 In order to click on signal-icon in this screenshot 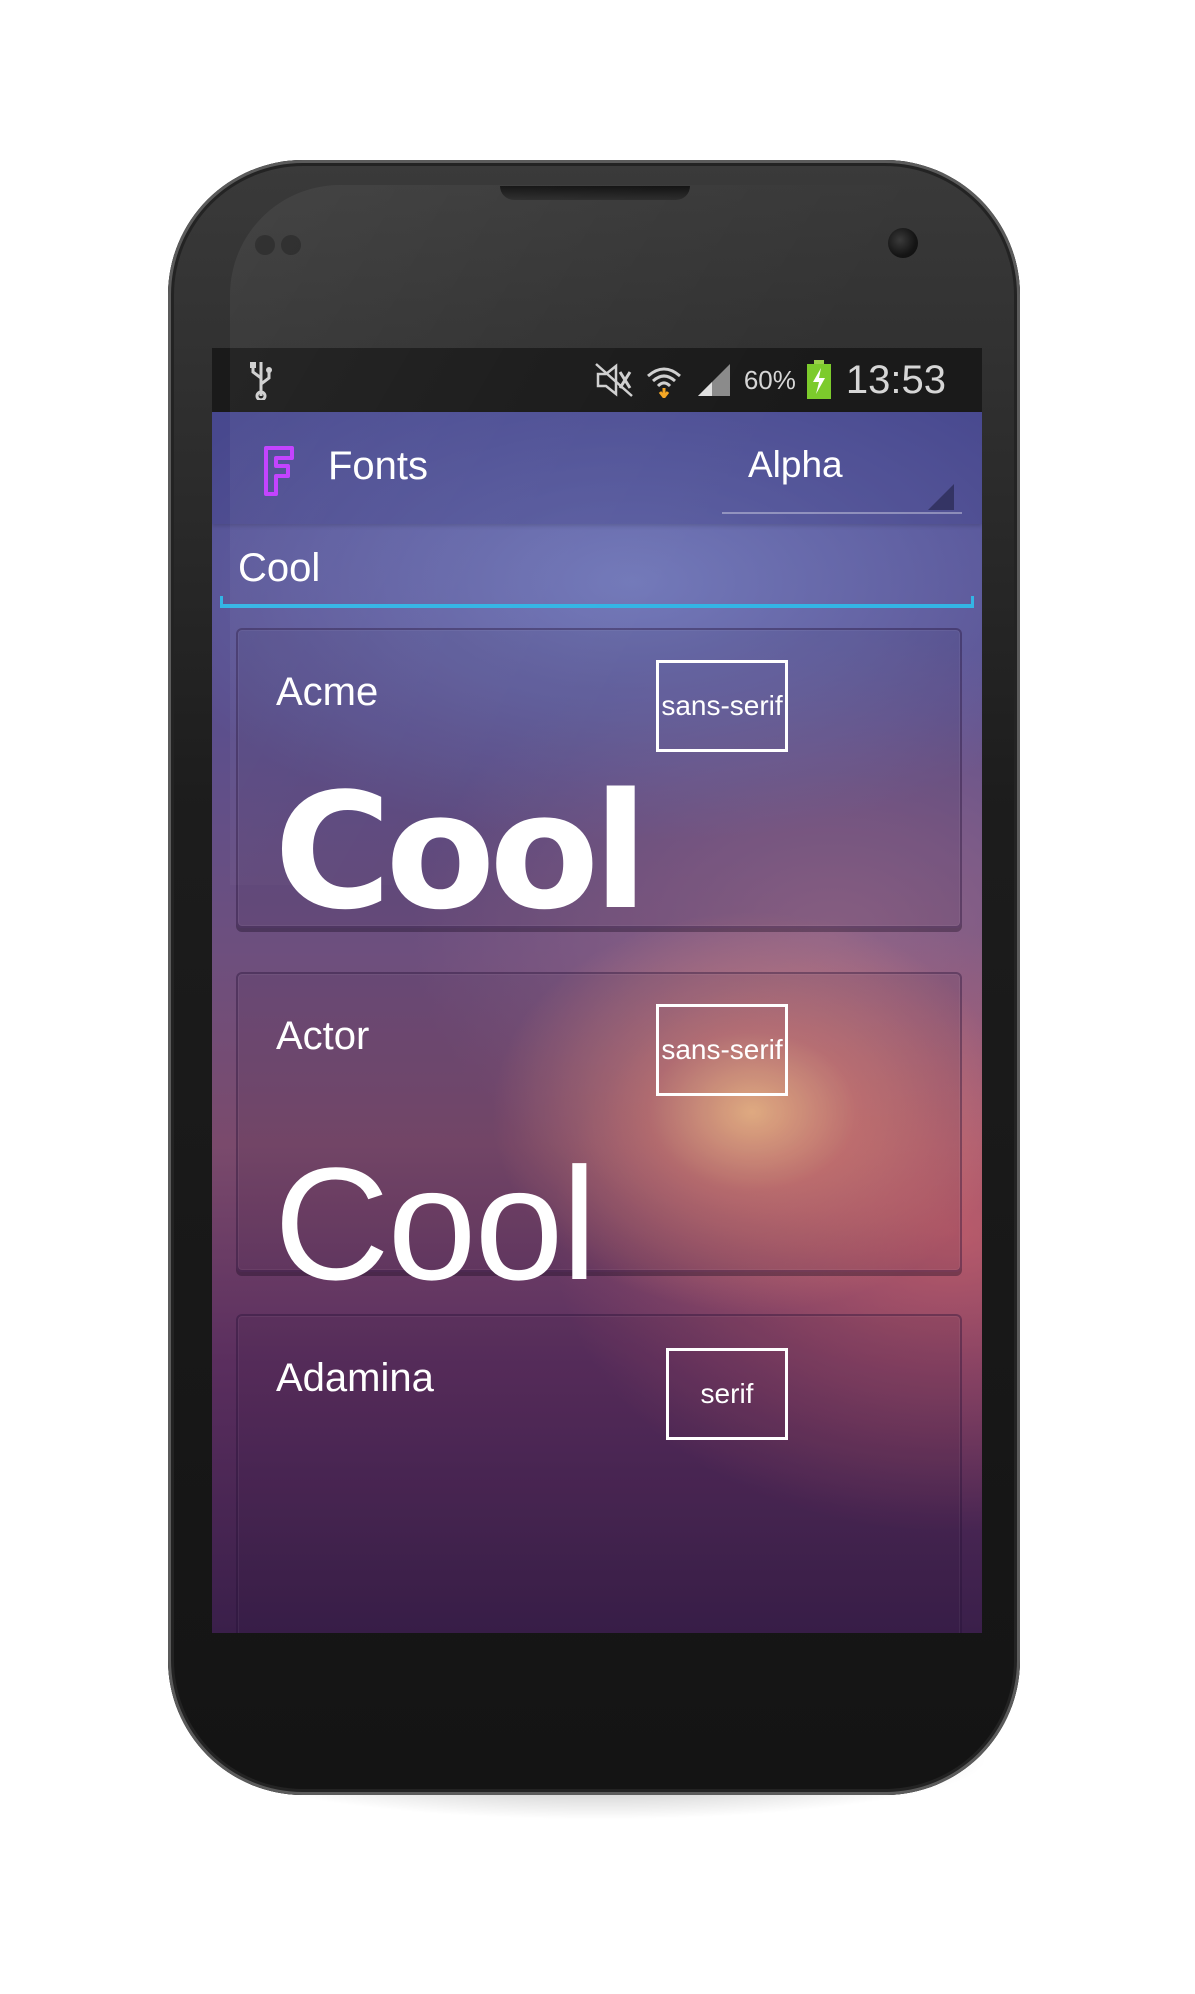, I will do `click(713, 380)`.